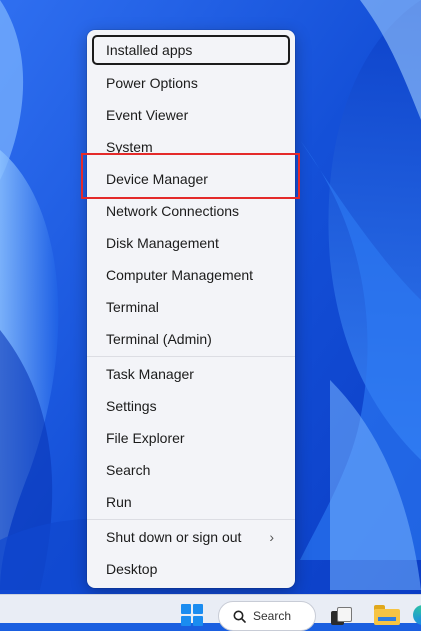 This screenshot has height=631, width=421. What do you see at coordinates (210, 612) in the screenshot?
I see `taskbar: Search` at bounding box center [210, 612].